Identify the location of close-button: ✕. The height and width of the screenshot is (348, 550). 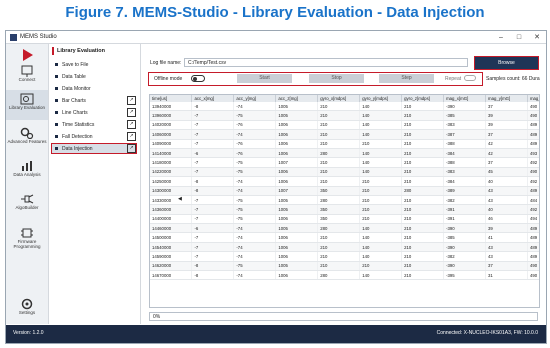
(537, 37).